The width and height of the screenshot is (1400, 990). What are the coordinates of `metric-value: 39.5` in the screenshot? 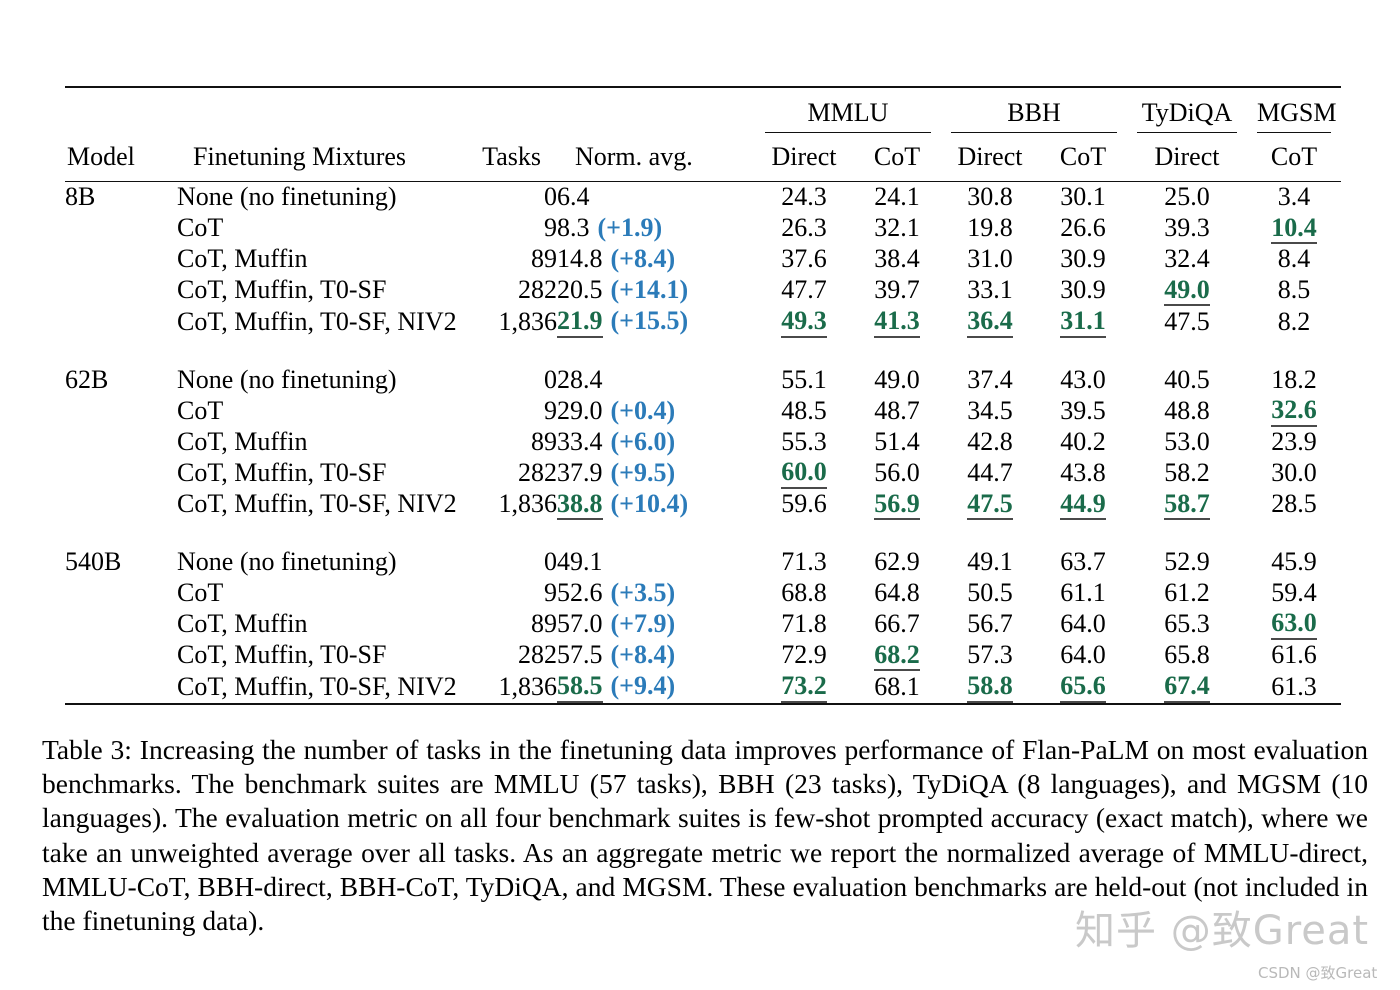 It's located at (1083, 410).